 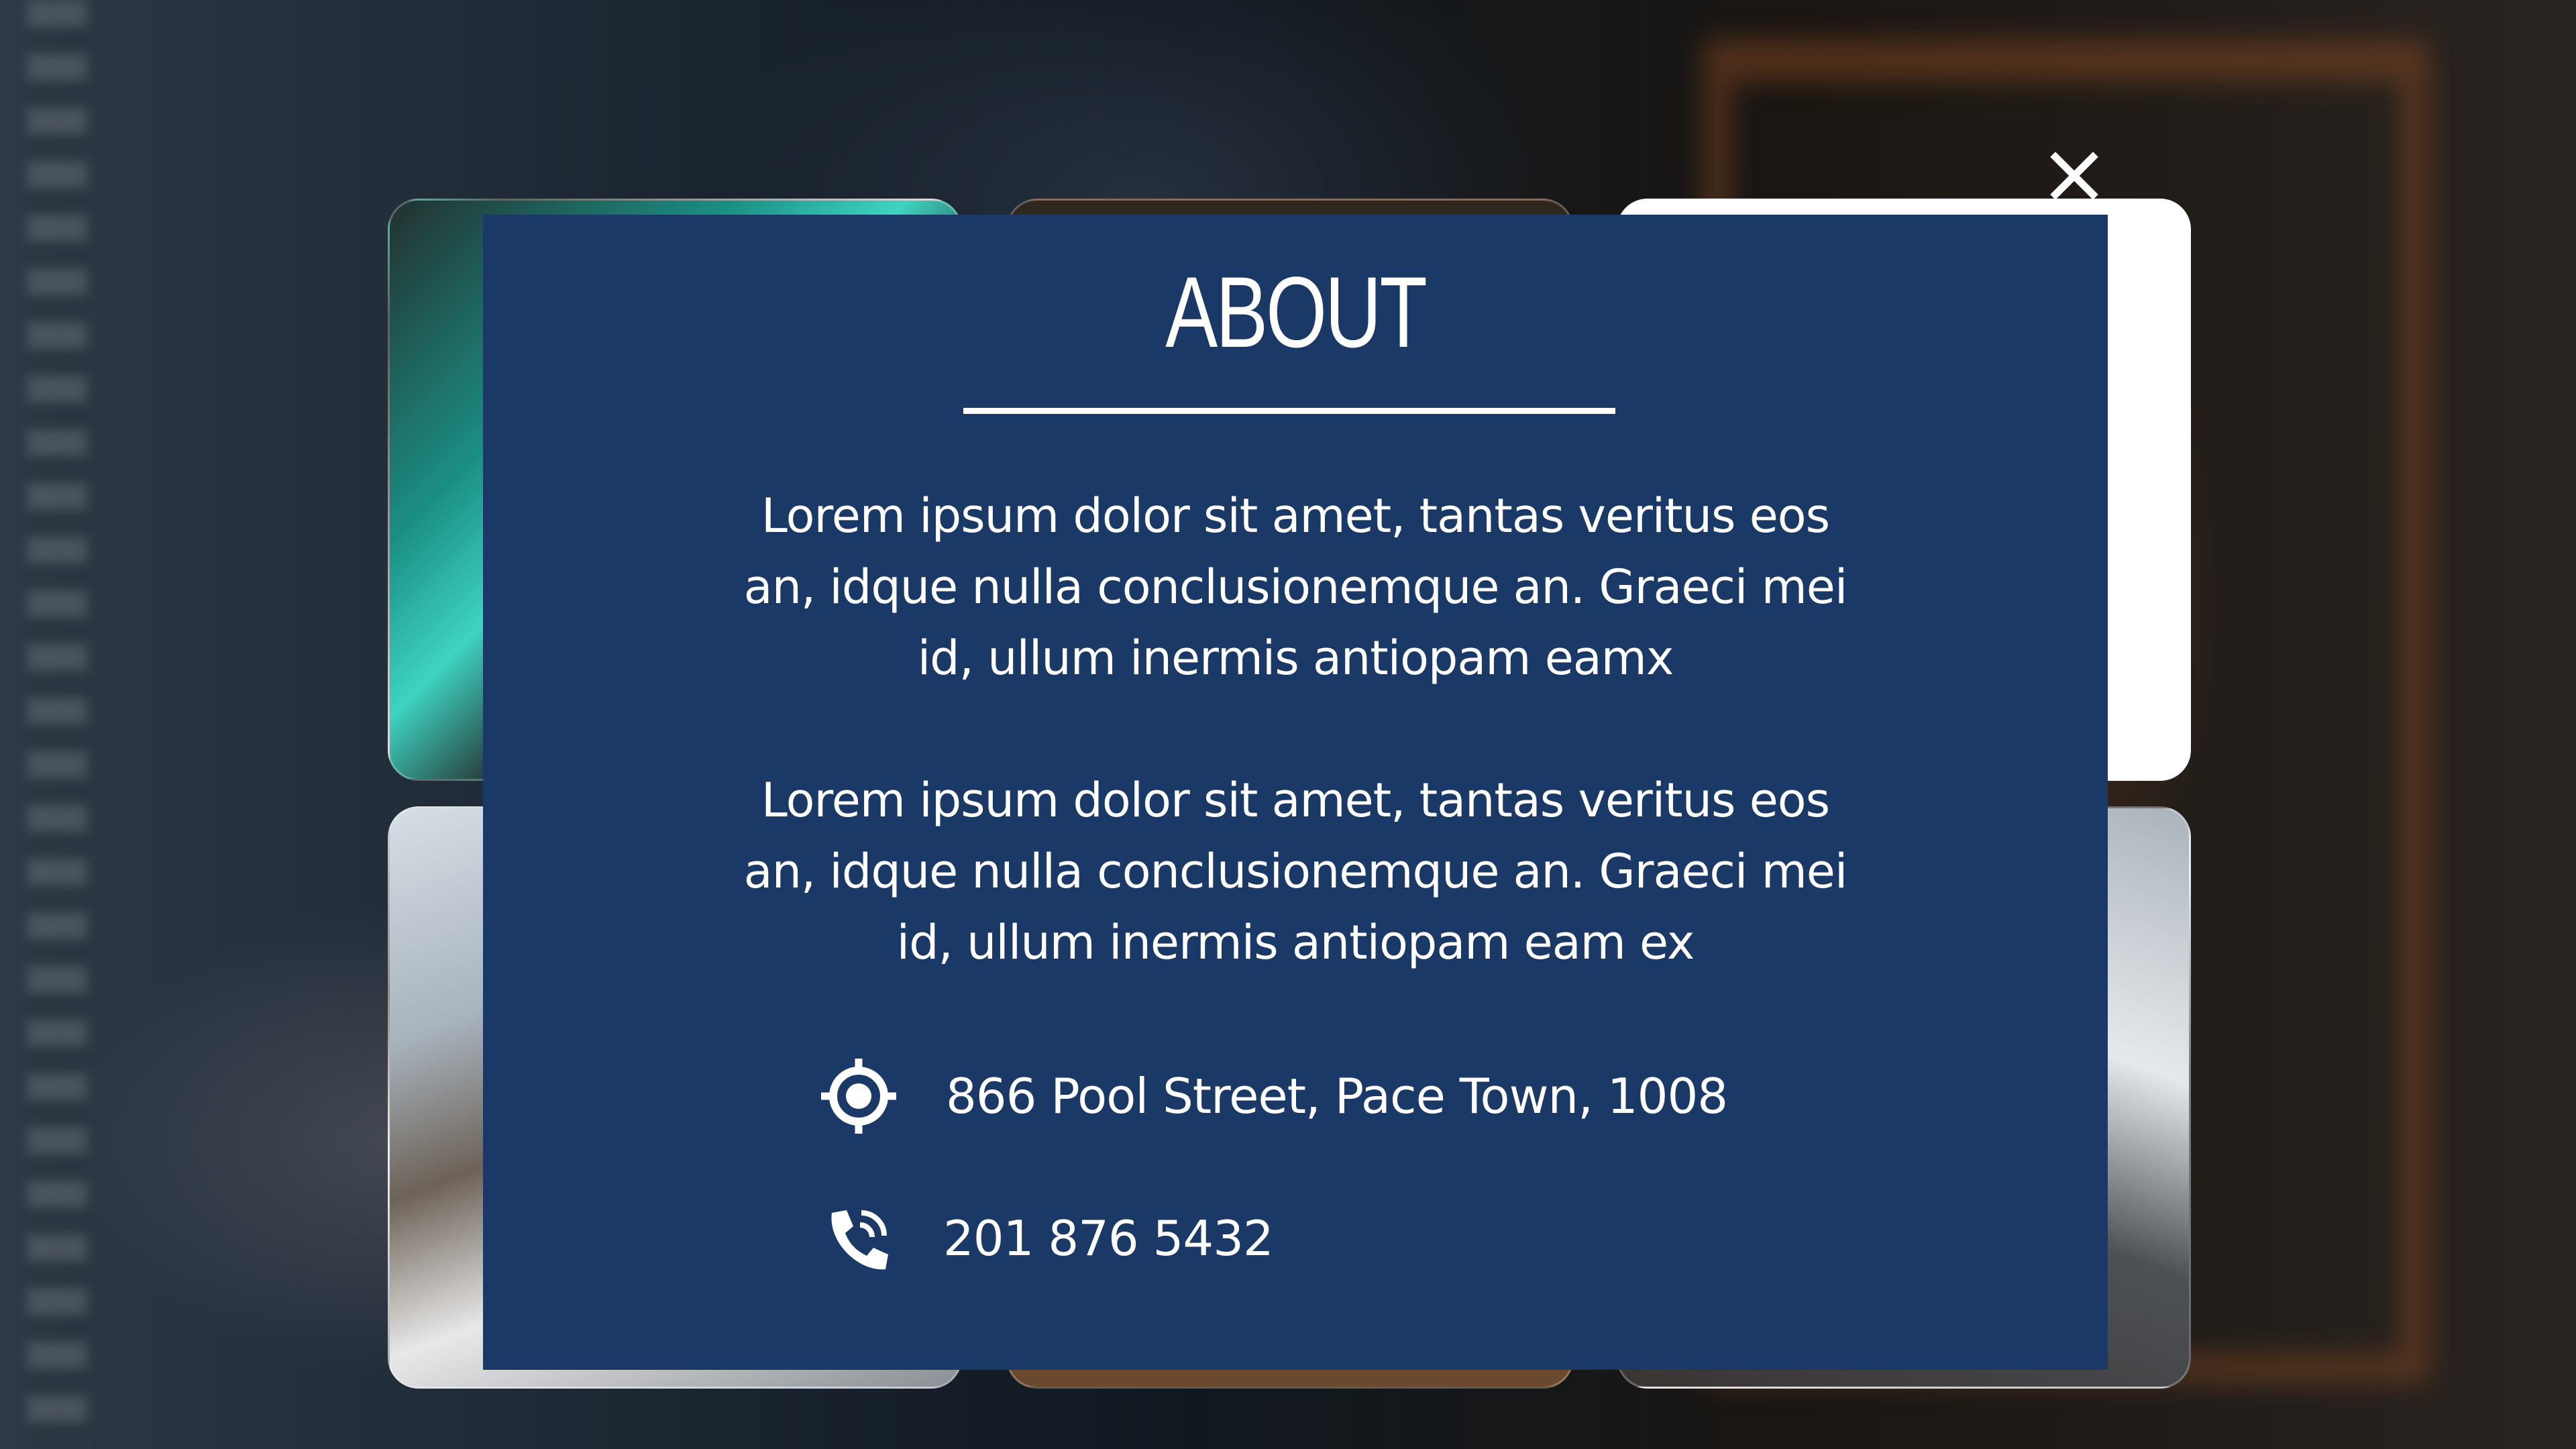 What do you see at coordinates (858, 1238) in the screenshot?
I see `phone-call-icon` at bounding box center [858, 1238].